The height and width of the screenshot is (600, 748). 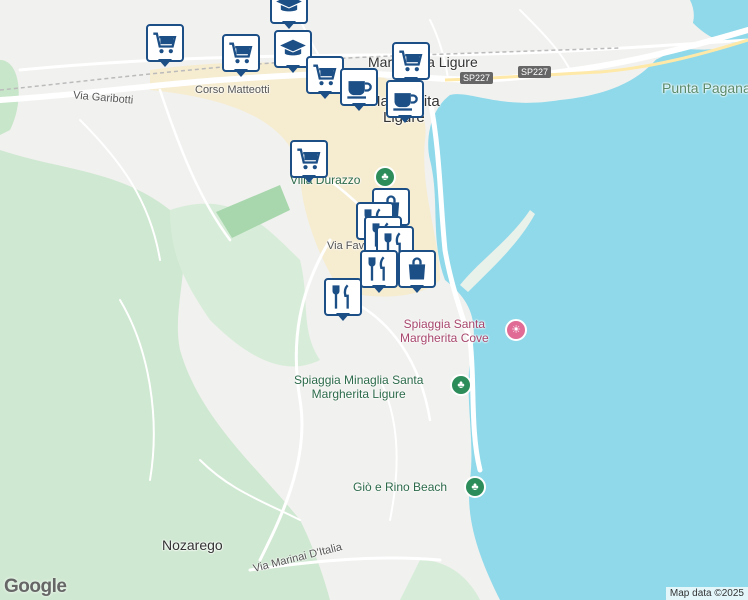 I want to click on poi-label-spiaggia-minaglia-line2: Margherita Ligure, so click(x=358, y=394).